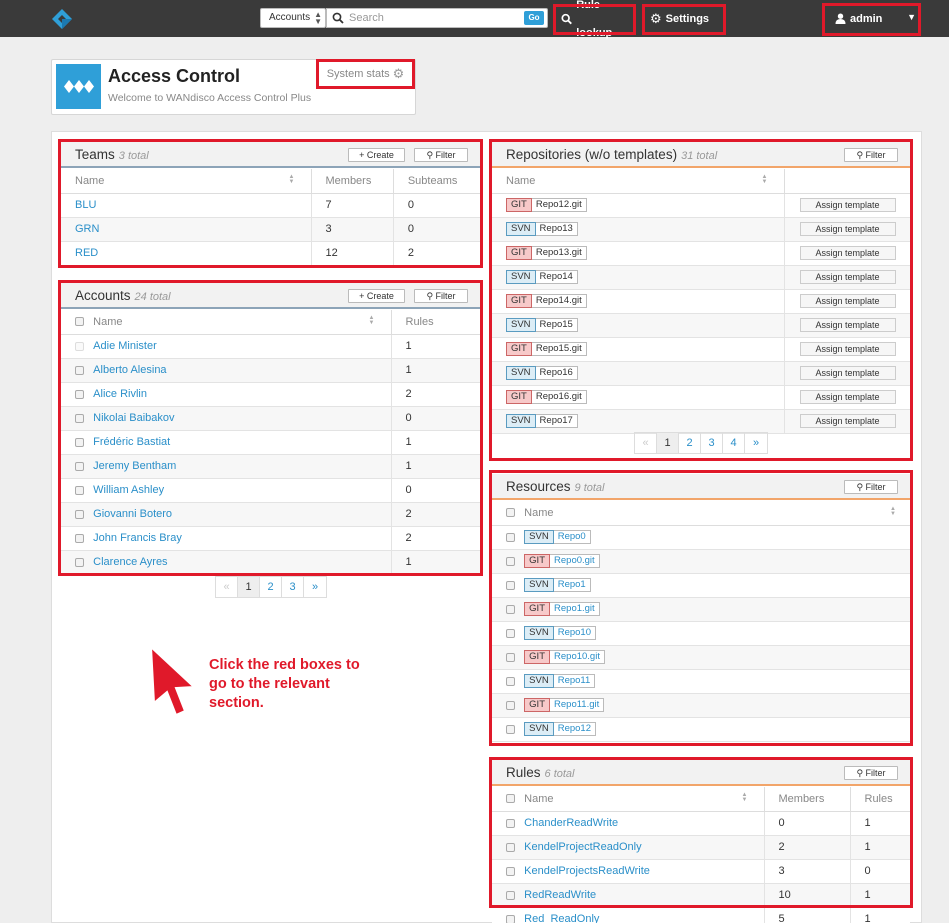  What do you see at coordinates (174, 76) in the screenshot?
I see `page-title: Access Control` at bounding box center [174, 76].